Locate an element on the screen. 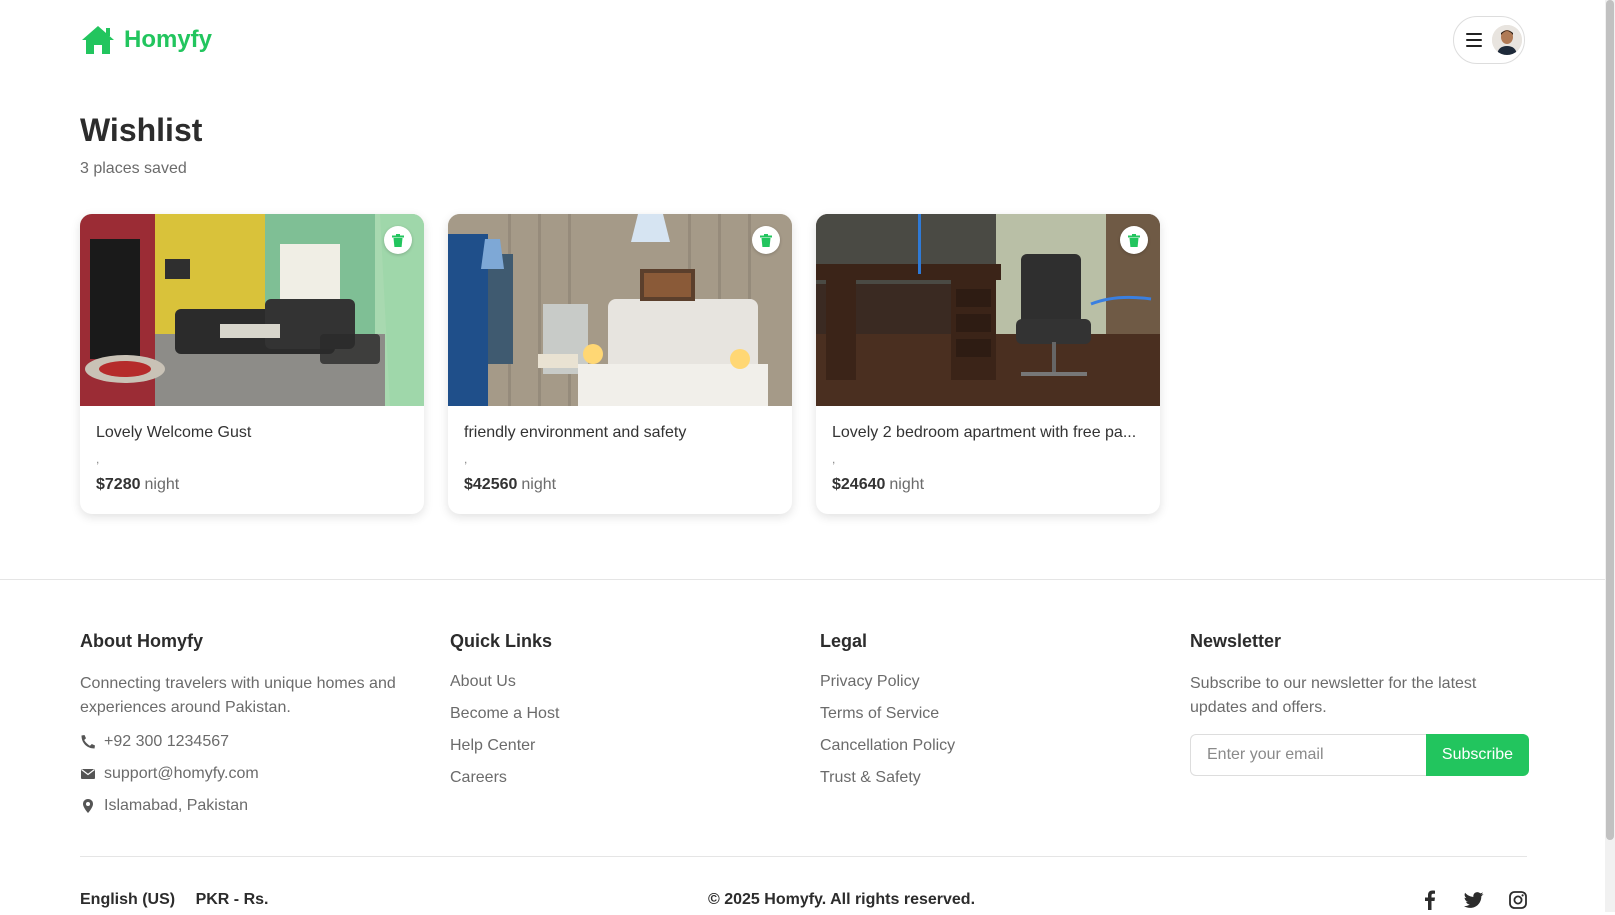 The image size is (1615, 915). email-address: support@homyfy.com is located at coordinates (181, 773).